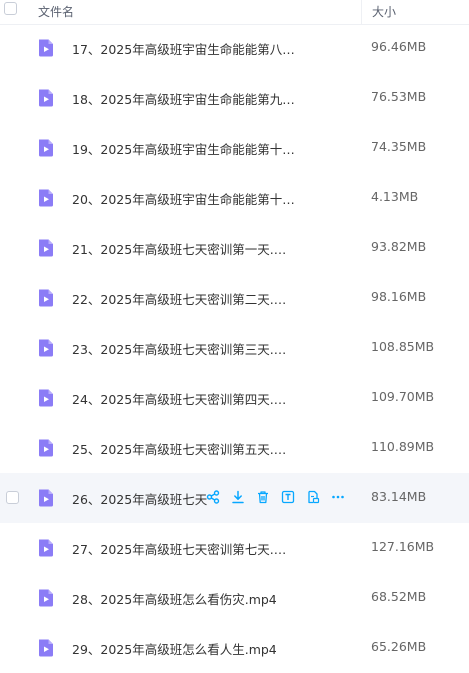 The width and height of the screenshot is (469, 673). What do you see at coordinates (403, 396) in the screenshot?
I see `file-size: 109.70MB` at bounding box center [403, 396].